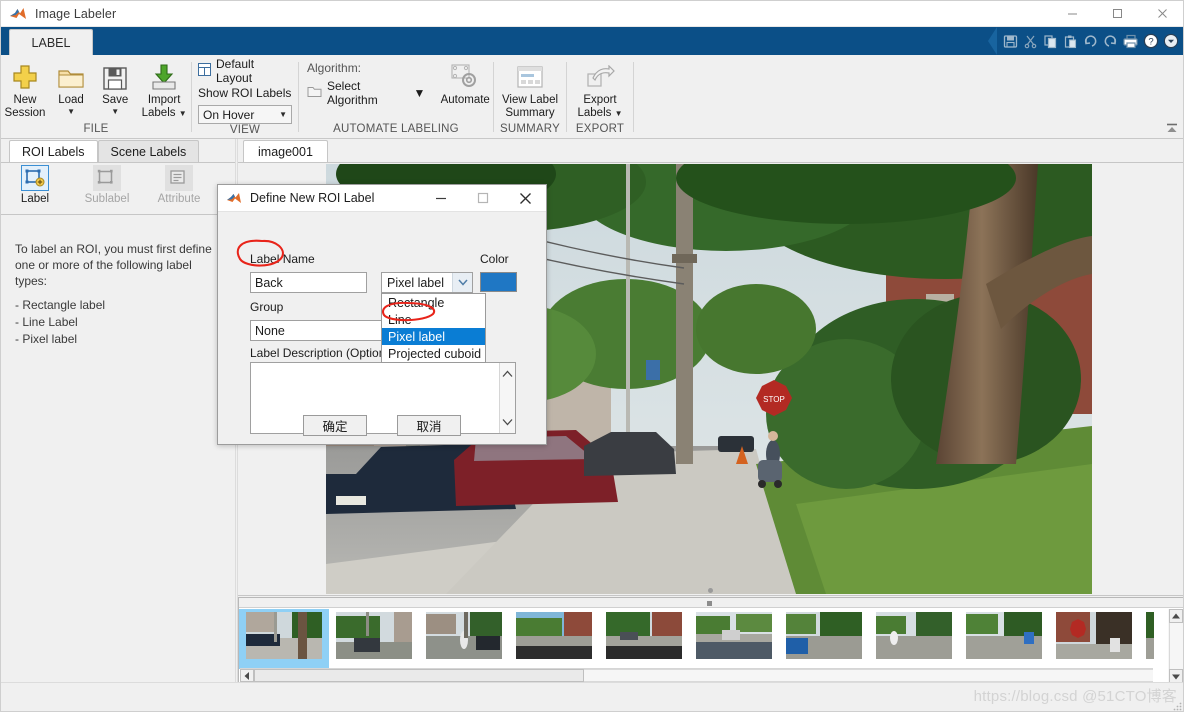  I want to click on label-type-dropdown: Pixel label, so click(427, 282).